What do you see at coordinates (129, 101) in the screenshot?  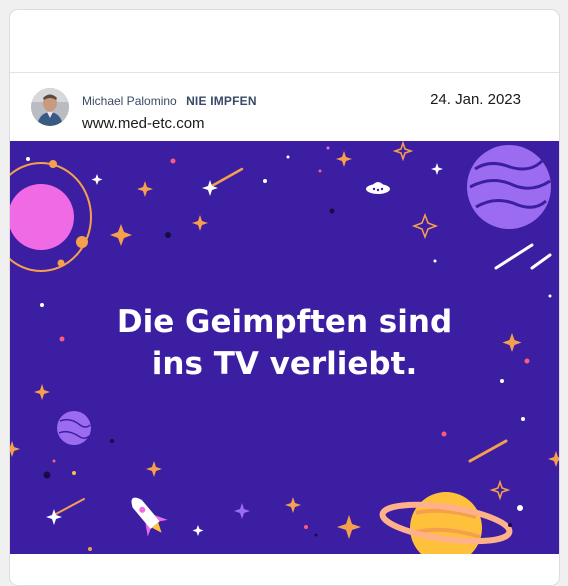 I see `author-name: Michael Palomino` at bounding box center [129, 101].